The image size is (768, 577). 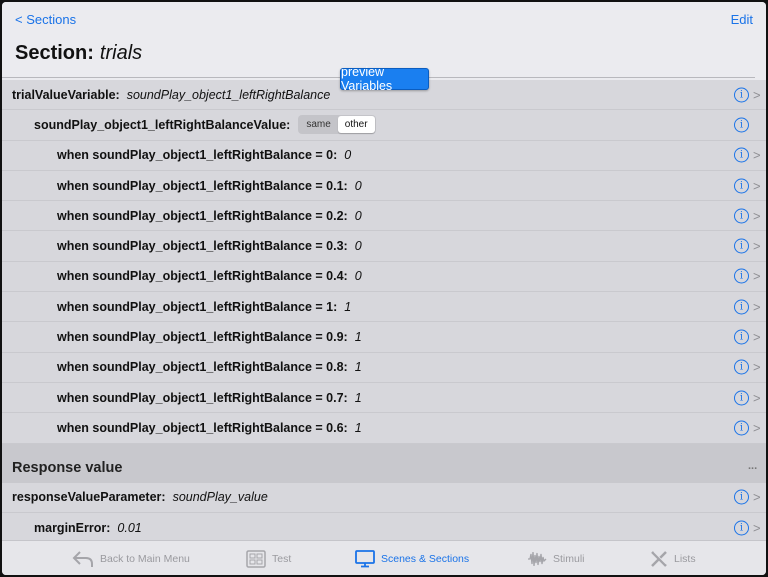 I want to click on lists-x-icon, so click(x=659, y=558).